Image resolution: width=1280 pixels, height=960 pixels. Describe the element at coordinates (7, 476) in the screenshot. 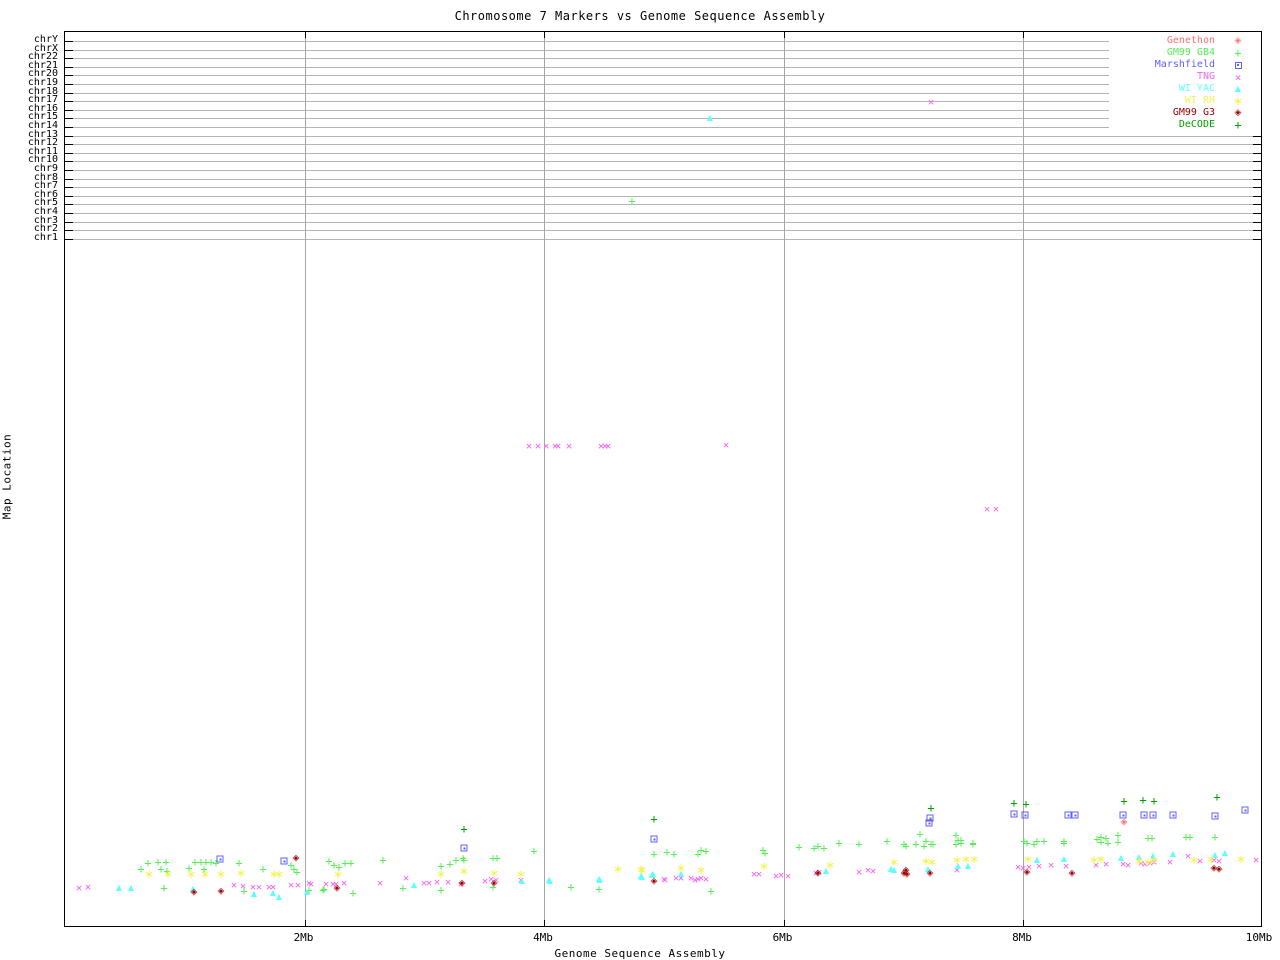

I see `y-axis-title: Map Location` at that location.